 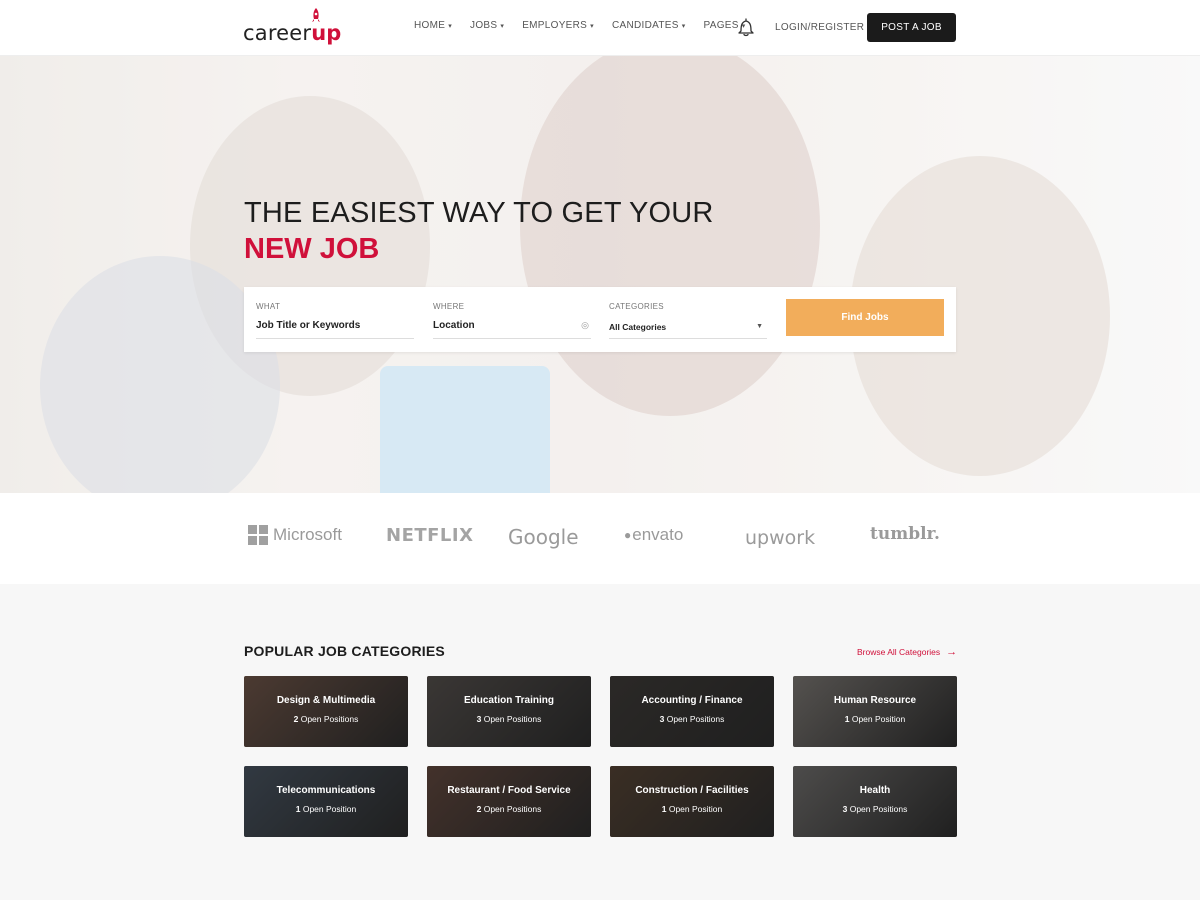 What do you see at coordinates (509, 790) in the screenshot?
I see `category-name: Restaurant / Food Service` at bounding box center [509, 790].